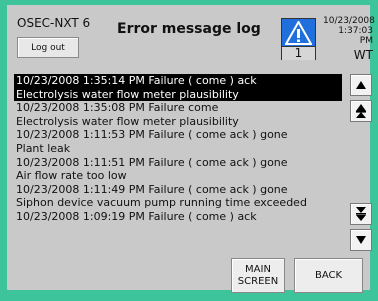 The width and height of the screenshot is (378, 301). I want to click on main-screen-button: MAIN SCREEN, so click(258, 275).